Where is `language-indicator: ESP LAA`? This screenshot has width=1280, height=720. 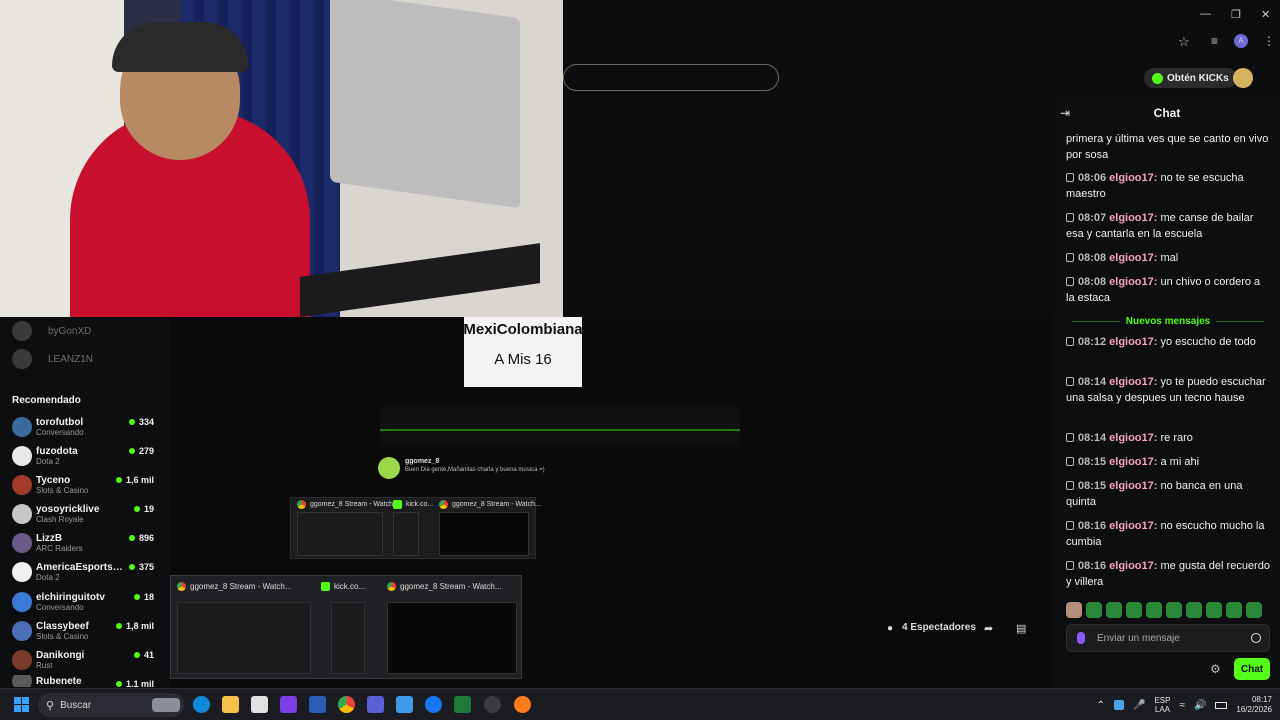 language-indicator: ESP LAA is located at coordinates (1162, 705).